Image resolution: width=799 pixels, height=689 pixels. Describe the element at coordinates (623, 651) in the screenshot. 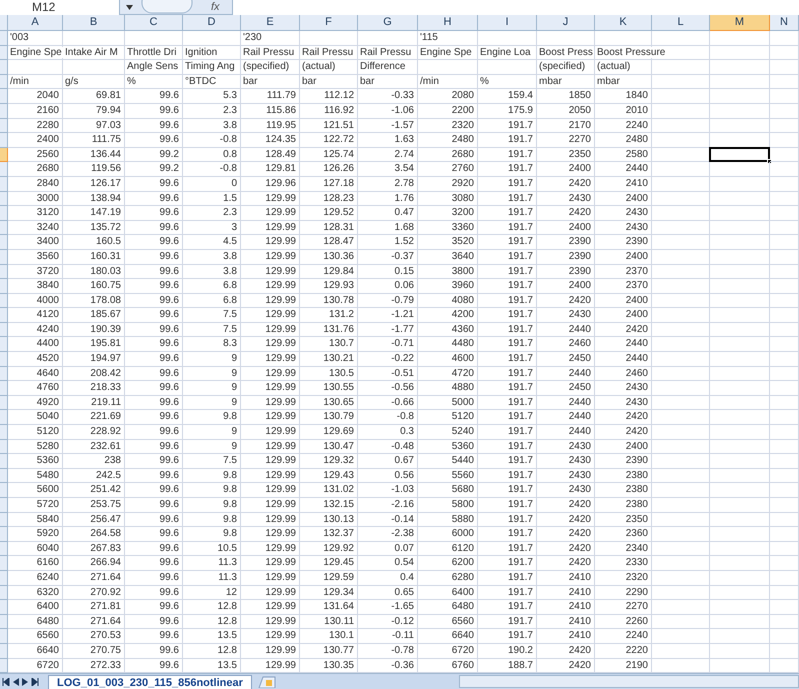

I see `table-cell: 2220` at that location.